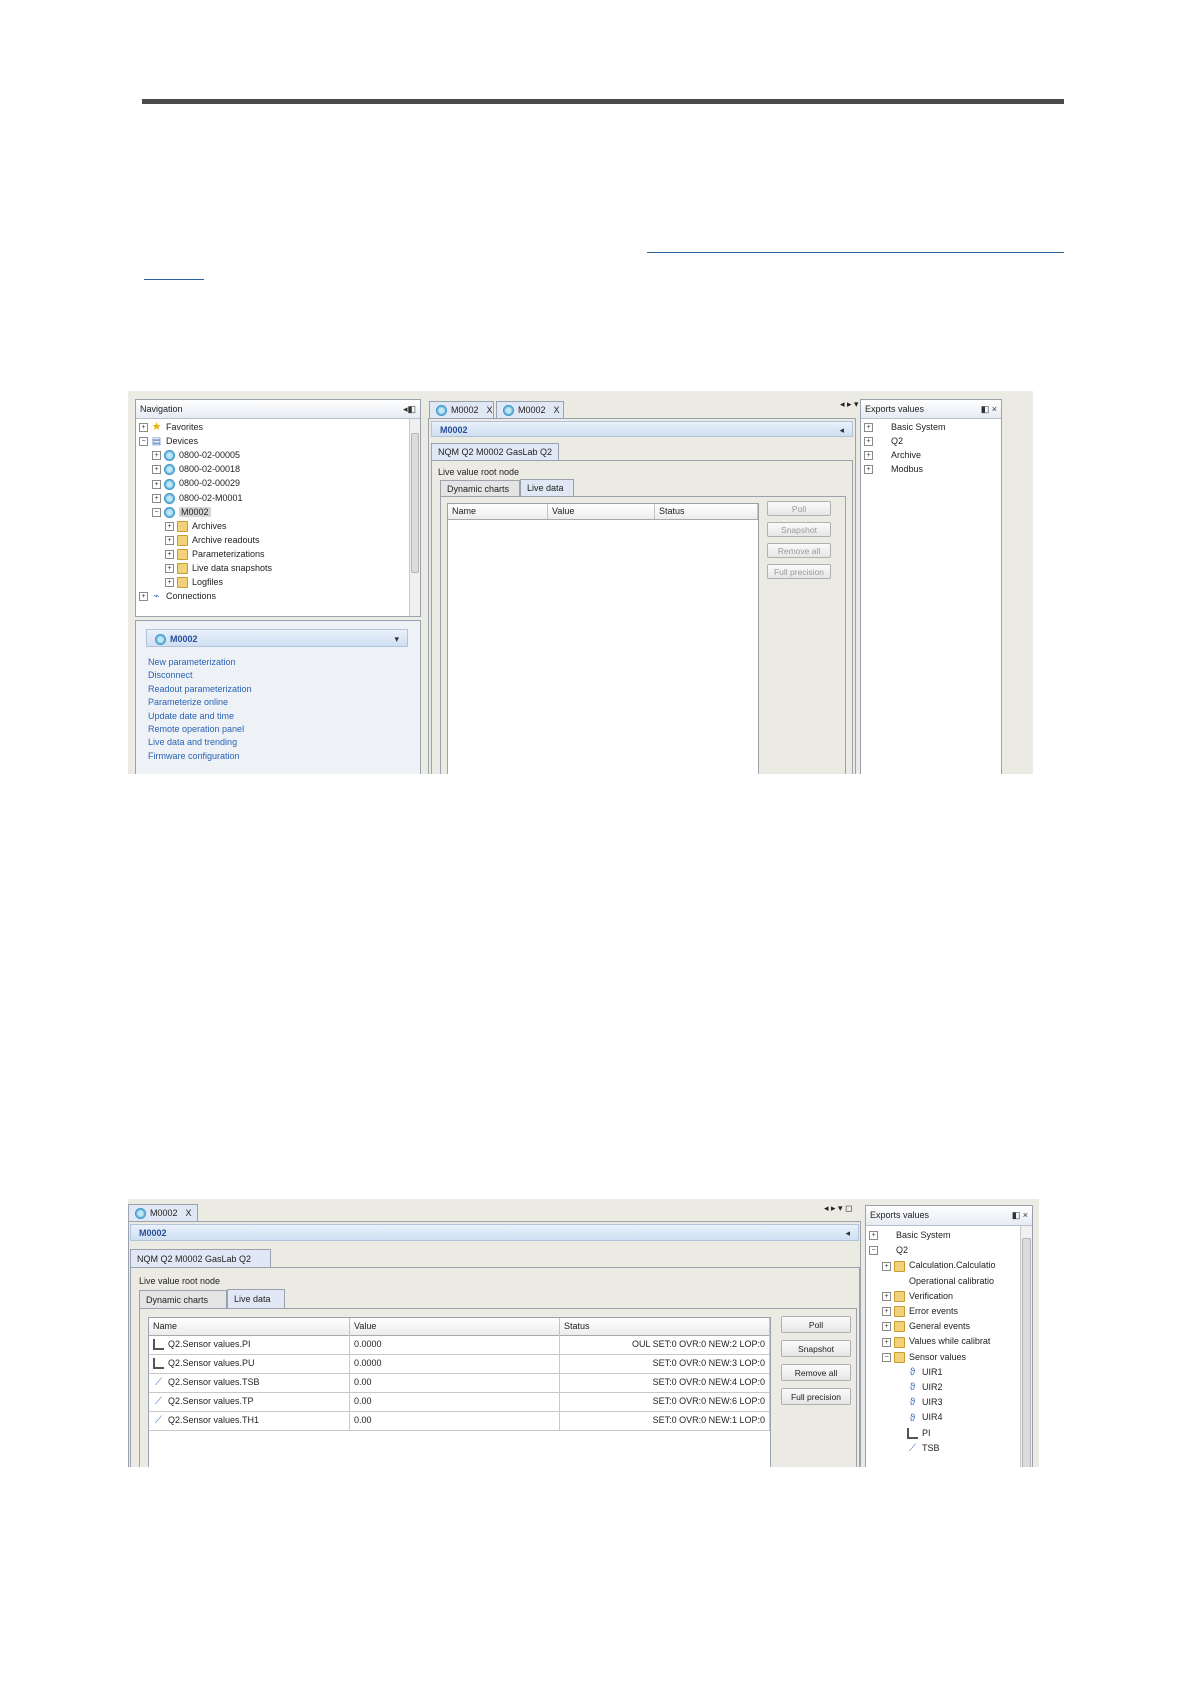 This screenshot has width=1191, height=1684. What do you see at coordinates (920, 1311) in the screenshot?
I see `exports-tree-item: + Error events` at bounding box center [920, 1311].